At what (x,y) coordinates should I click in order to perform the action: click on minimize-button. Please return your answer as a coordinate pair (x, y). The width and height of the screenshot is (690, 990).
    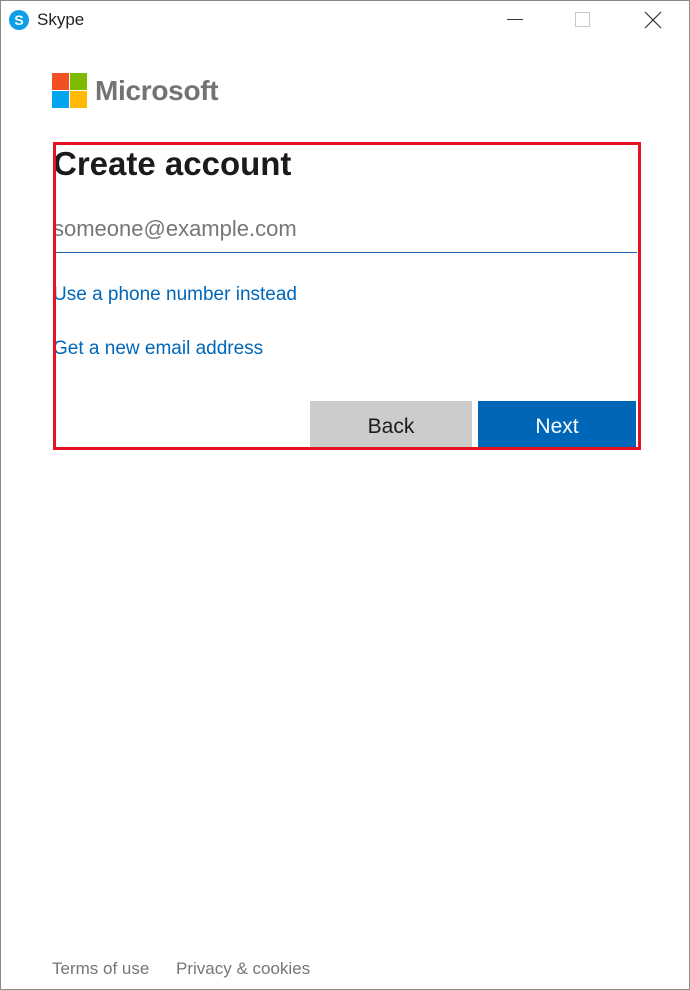
    Looking at the image, I should click on (515, 20).